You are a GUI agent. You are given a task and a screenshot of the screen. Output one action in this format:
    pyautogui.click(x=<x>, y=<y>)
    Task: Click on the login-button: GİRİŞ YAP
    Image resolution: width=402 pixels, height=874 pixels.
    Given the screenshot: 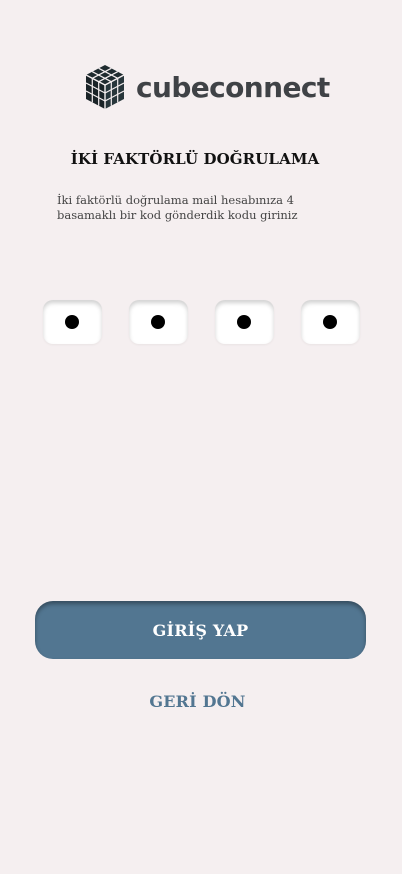 What is the action you would take?
    pyautogui.click(x=200, y=630)
    